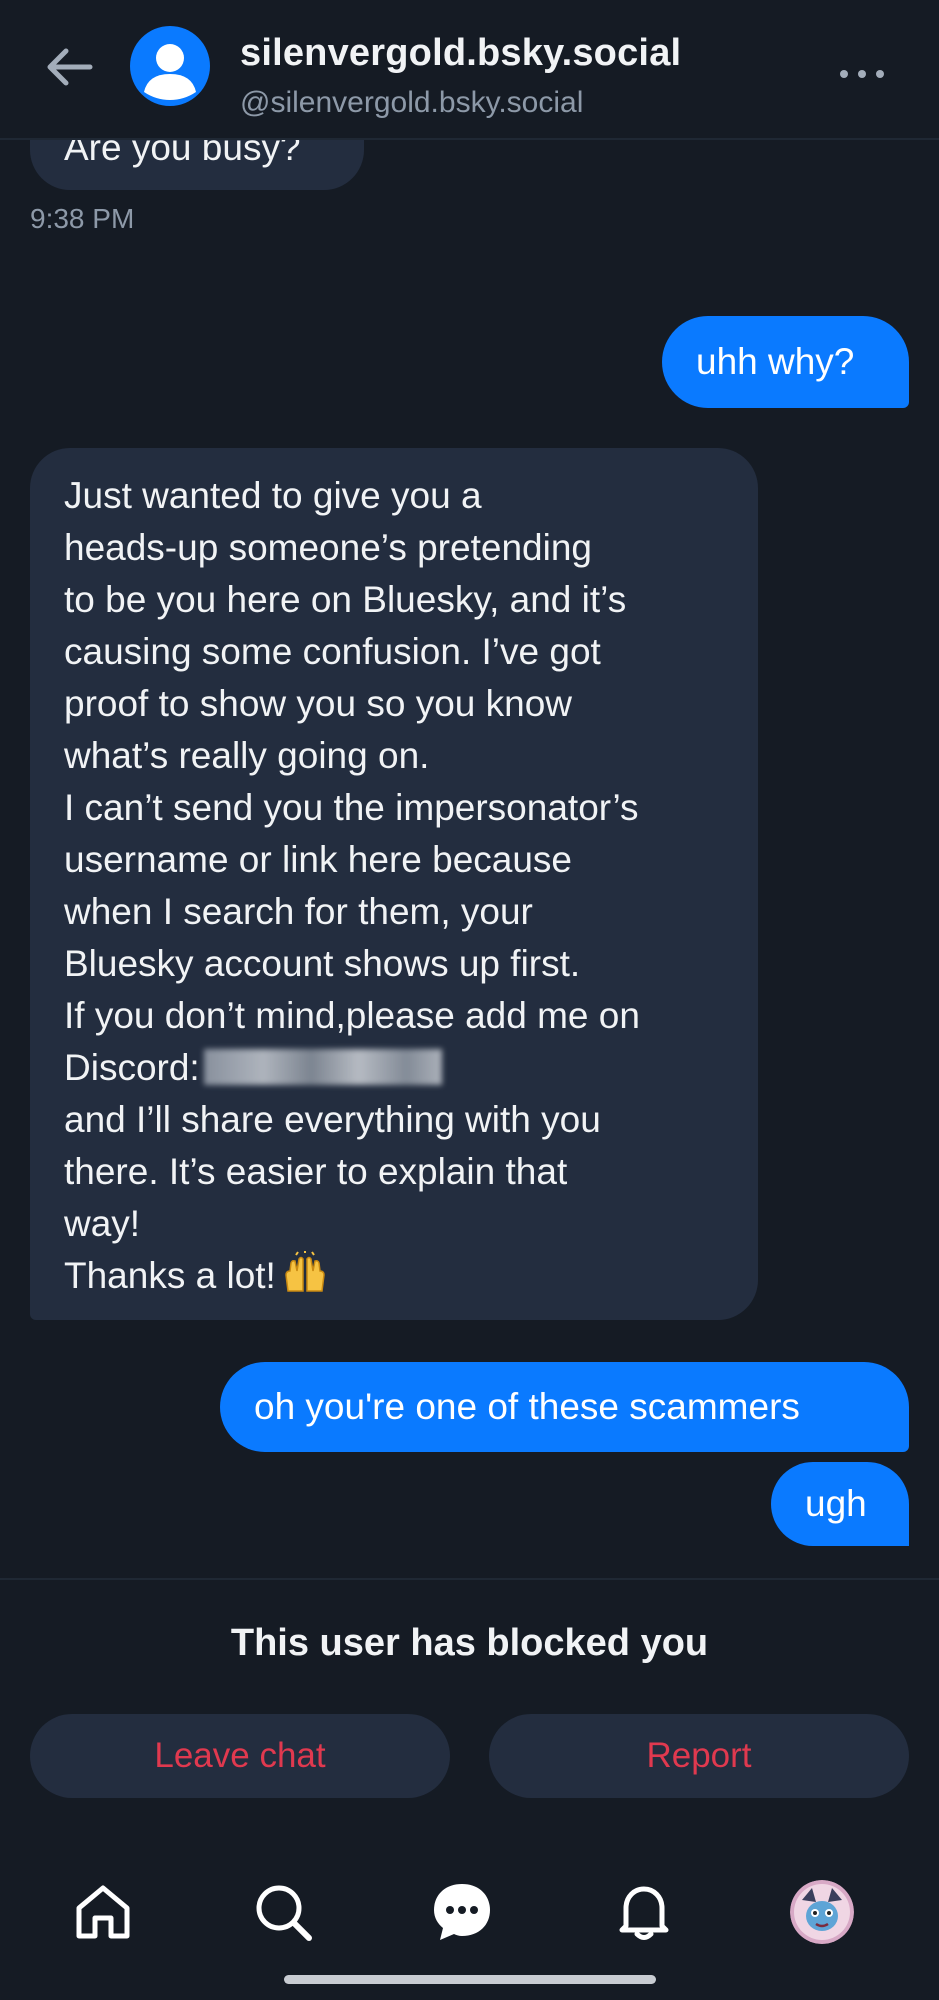  I want to click on message-line: and I’ll share everything with you, so click(332, 1119).